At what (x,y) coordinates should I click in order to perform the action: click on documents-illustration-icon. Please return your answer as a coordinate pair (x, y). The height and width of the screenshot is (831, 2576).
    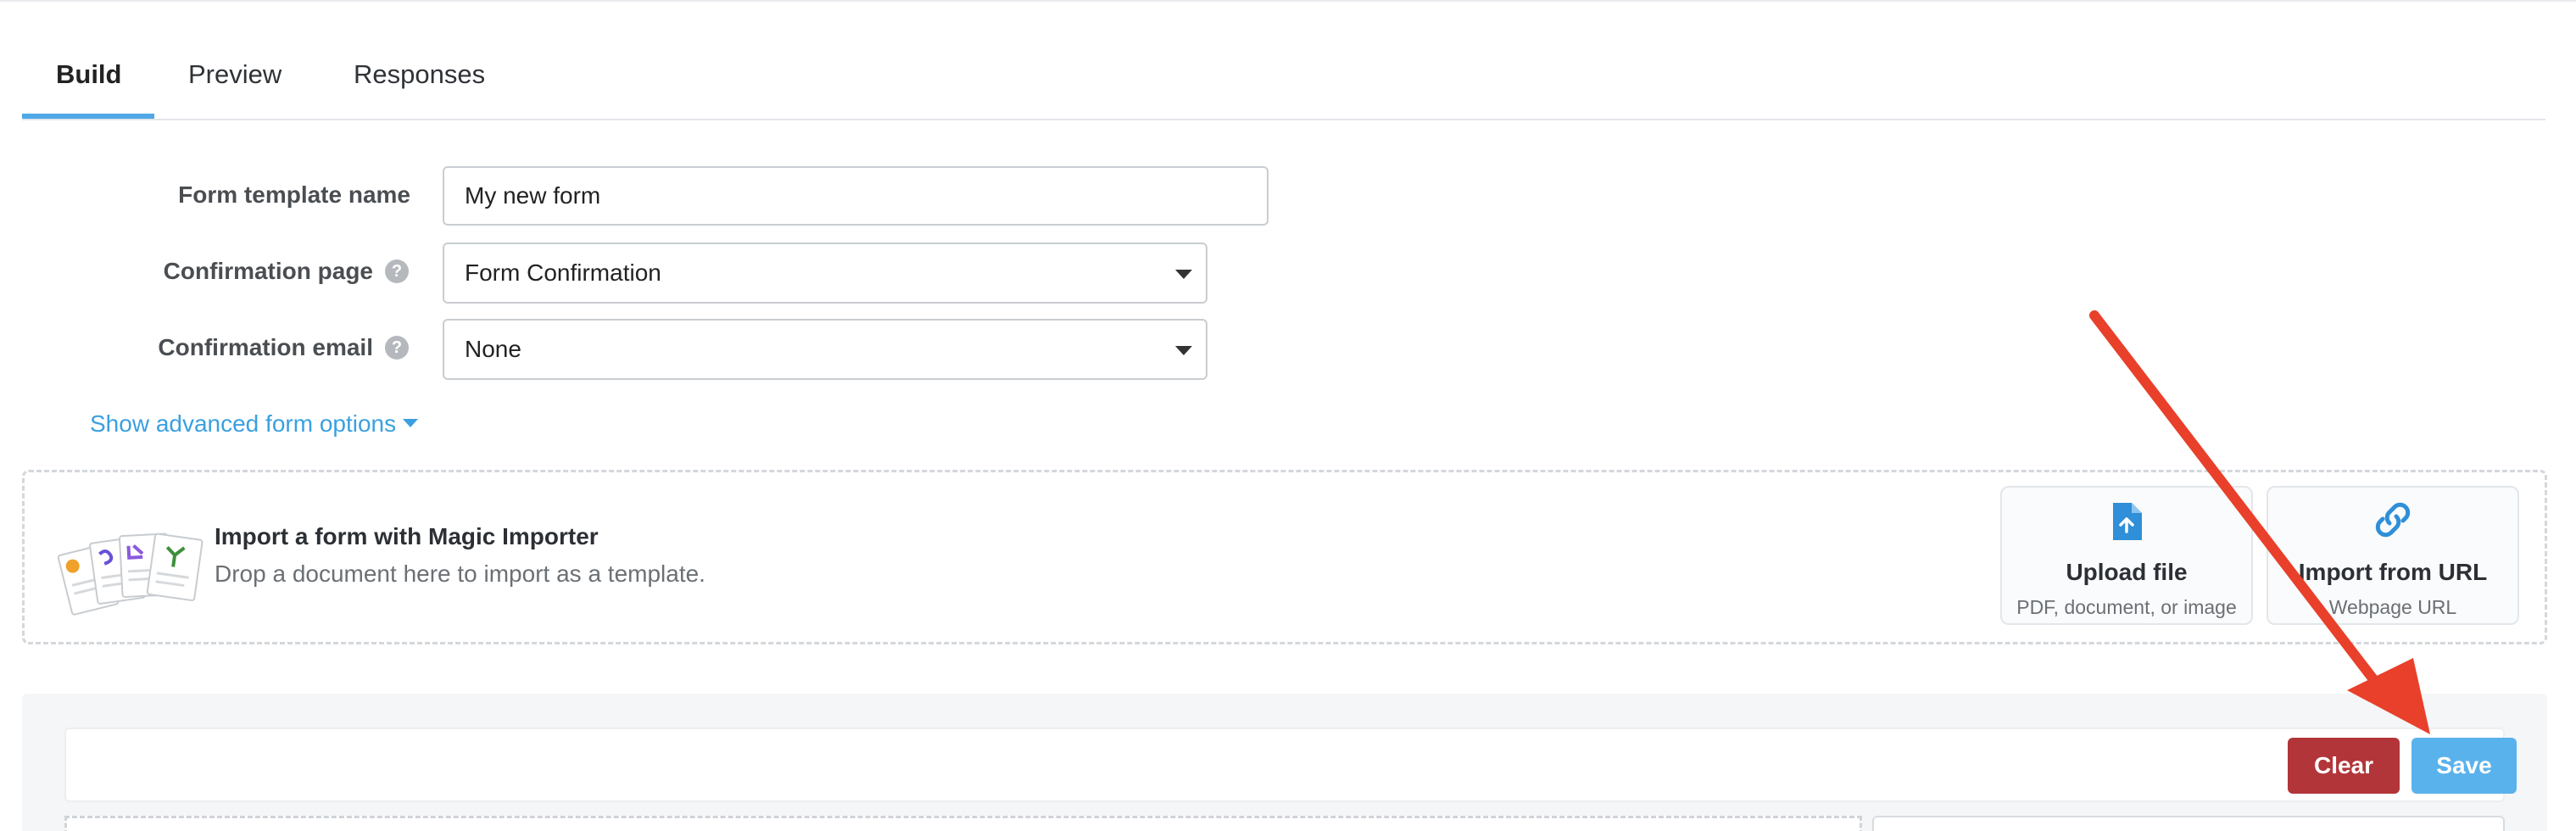
    Looking at the image, I should click on (130, 574).